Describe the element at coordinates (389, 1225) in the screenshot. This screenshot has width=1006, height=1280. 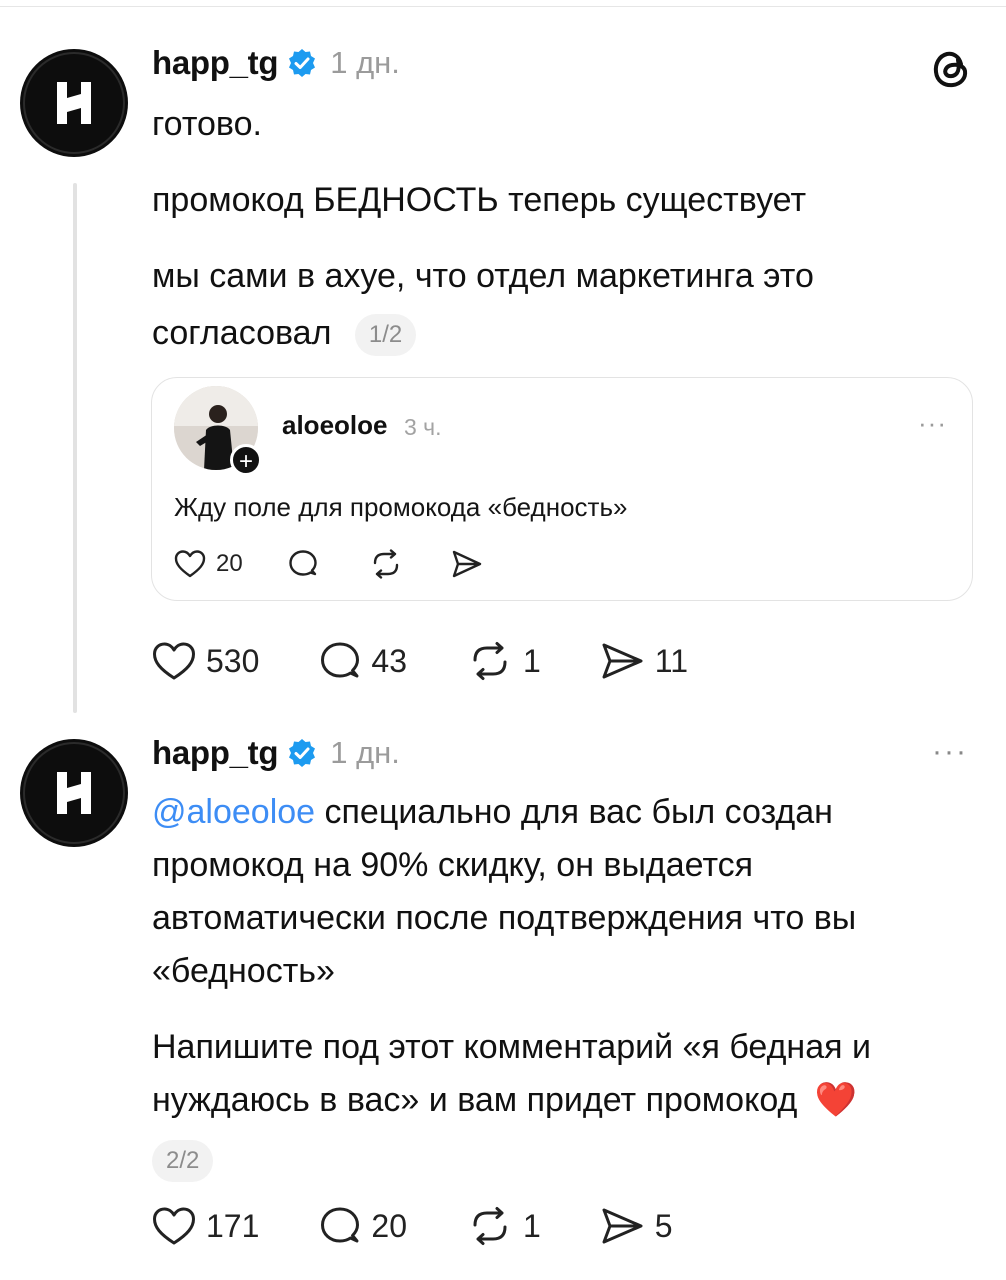
I see `comment-count: 20` at that location.